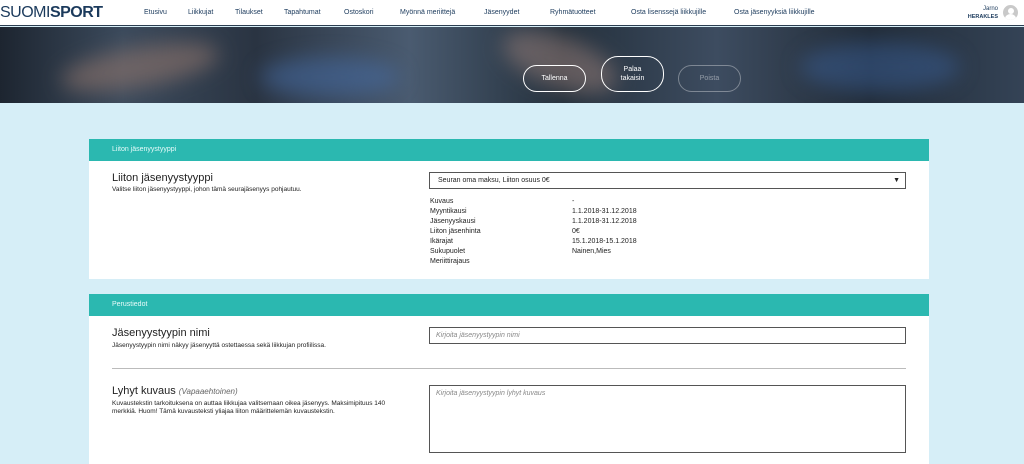 This screenshot has height=464, width=1024. Describe the element at coordinates (200, 12) in the screenshot. I see `nav-item-liikkujat: Liikkujat` at that location.